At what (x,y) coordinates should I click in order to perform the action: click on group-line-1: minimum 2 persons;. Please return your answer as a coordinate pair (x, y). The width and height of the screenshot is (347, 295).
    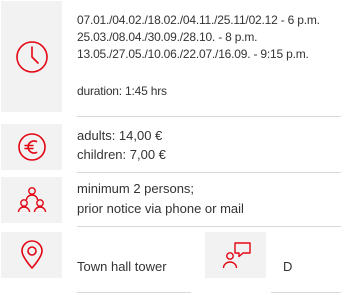
    Looking at the image, I should click on (136, 188).